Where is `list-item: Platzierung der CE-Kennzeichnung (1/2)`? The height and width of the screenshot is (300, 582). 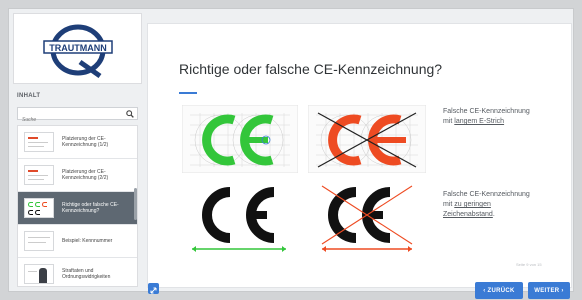 list-item: Platzierung der CE-Kennzeichnung (1/2) is located at coordinates (77, 142).